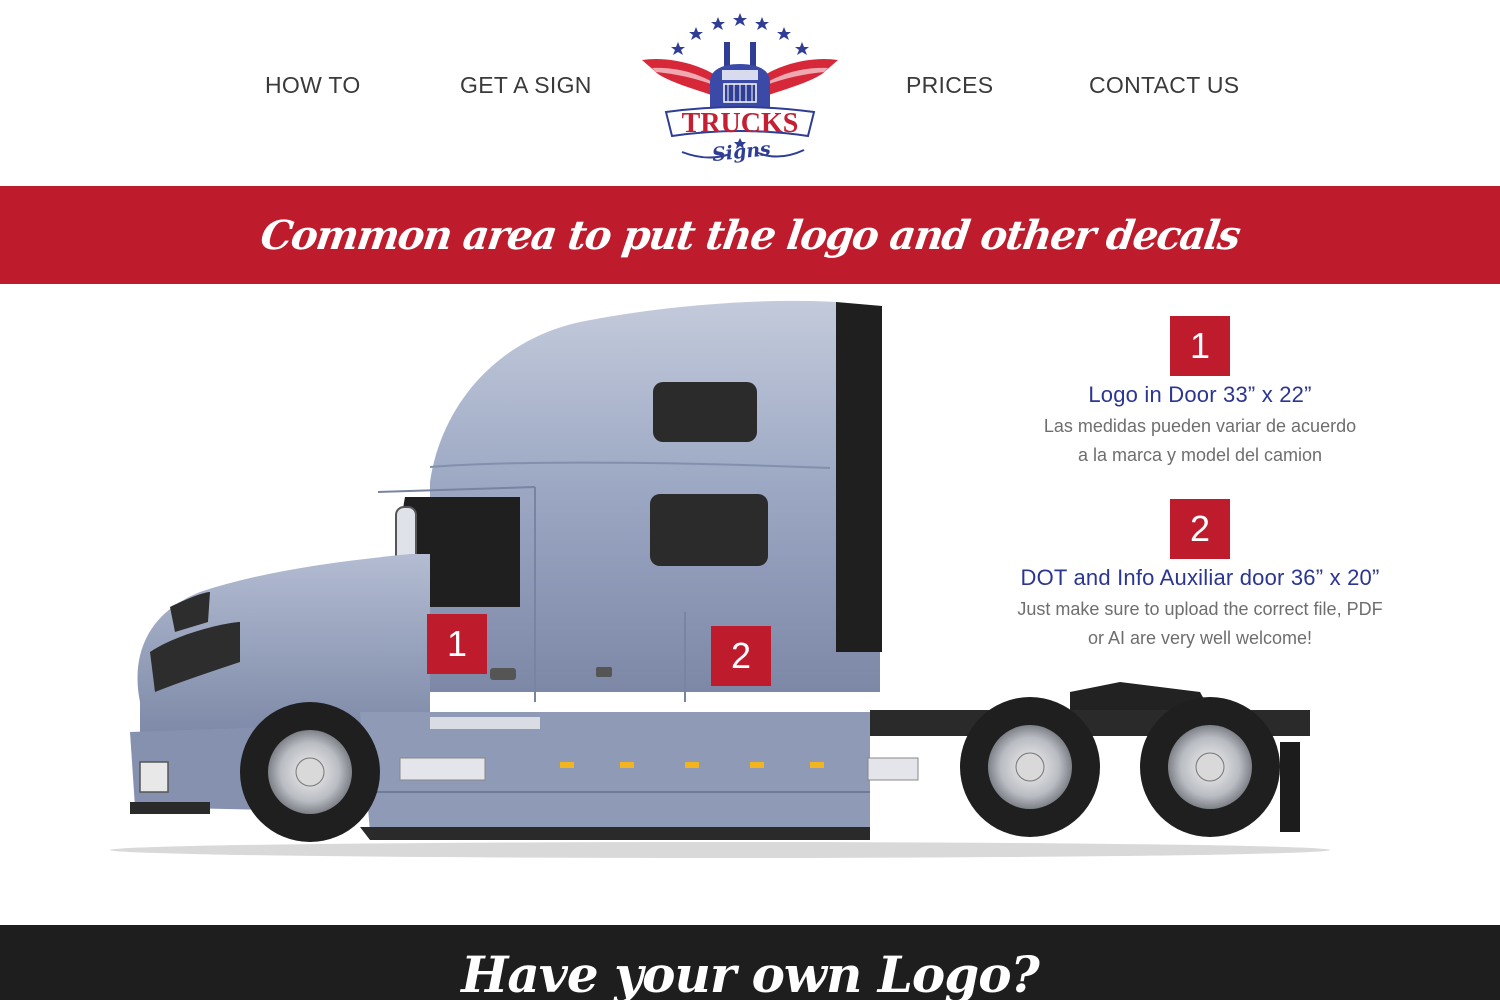 The width and height of the screenshot is (1500, 1000). Describe the element at coordinates (740, 75) in the screenshot. I see `truck-front-icon` at that location.